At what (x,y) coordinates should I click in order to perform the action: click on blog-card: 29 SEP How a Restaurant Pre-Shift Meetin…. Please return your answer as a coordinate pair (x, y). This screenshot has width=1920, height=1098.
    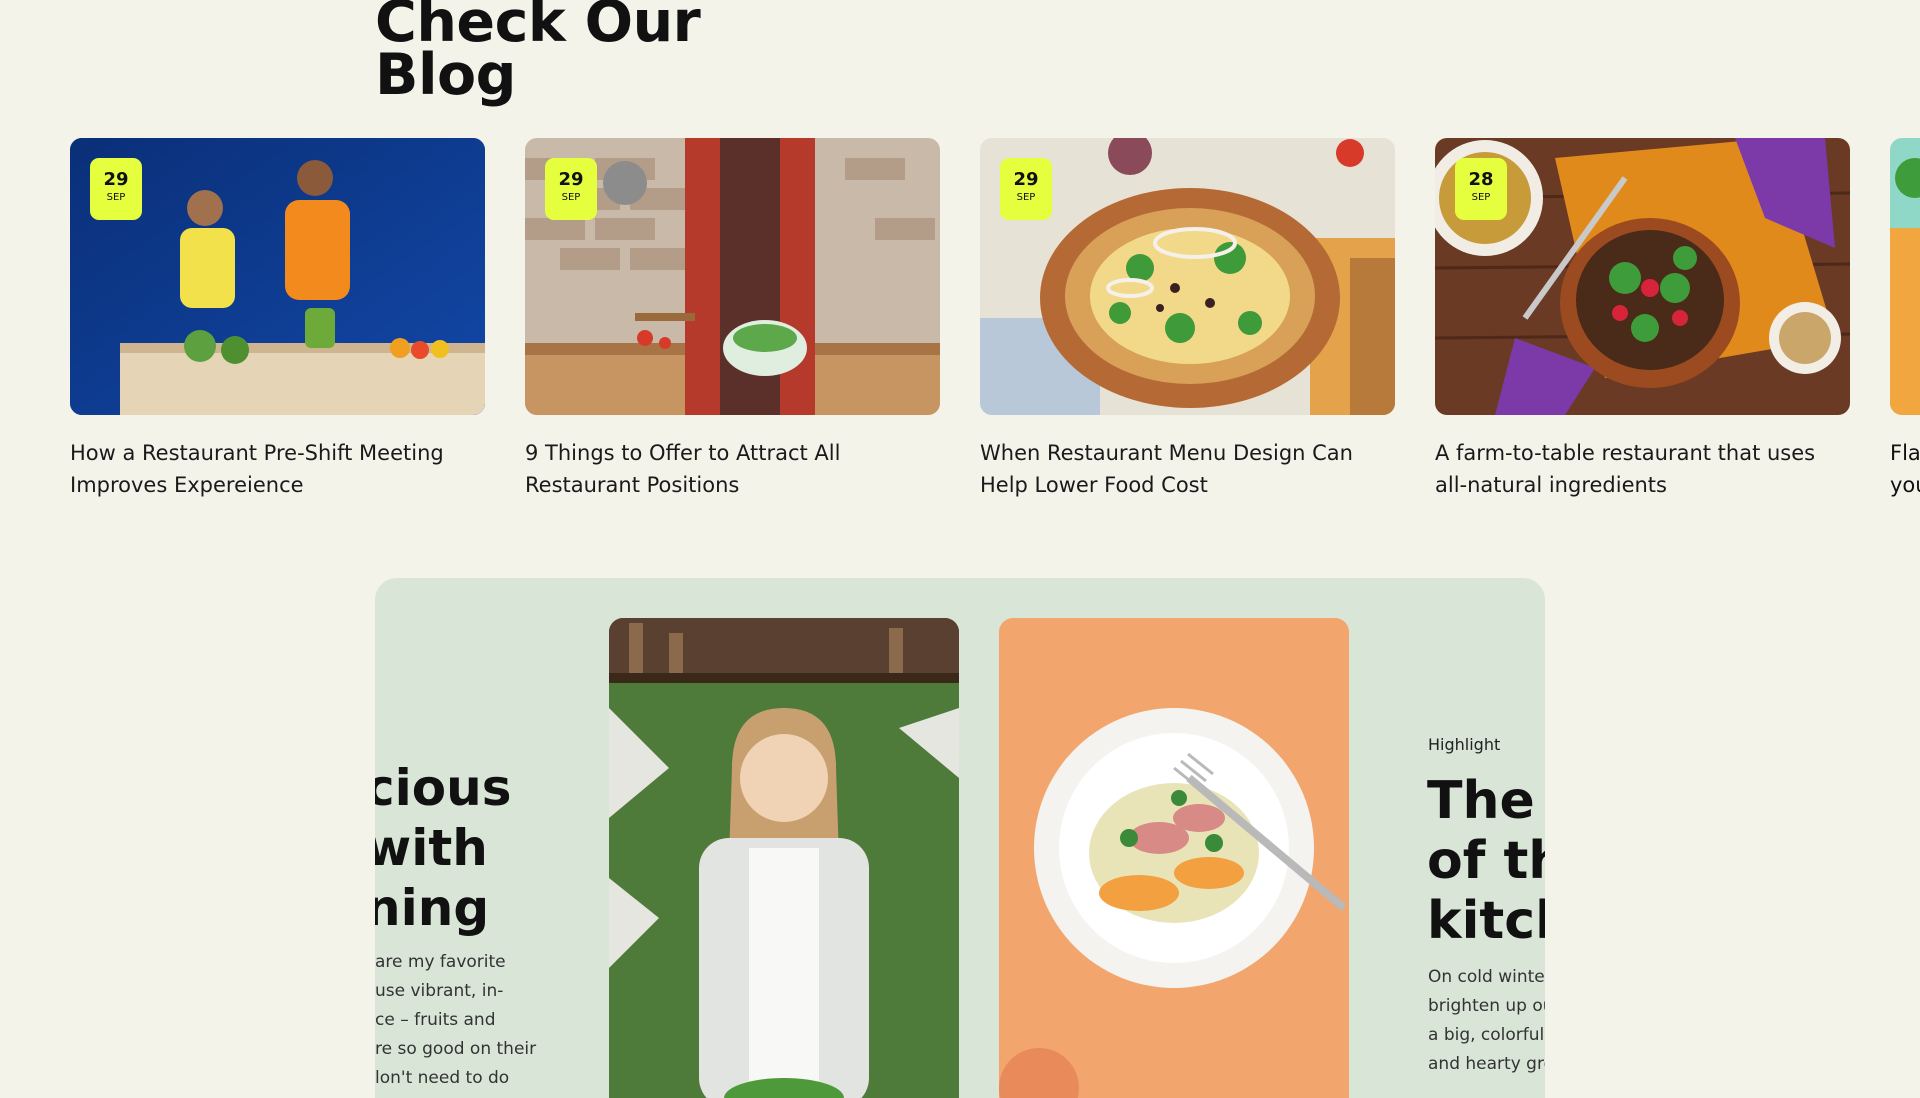
    Looking at the image, I should click on (277, 319).